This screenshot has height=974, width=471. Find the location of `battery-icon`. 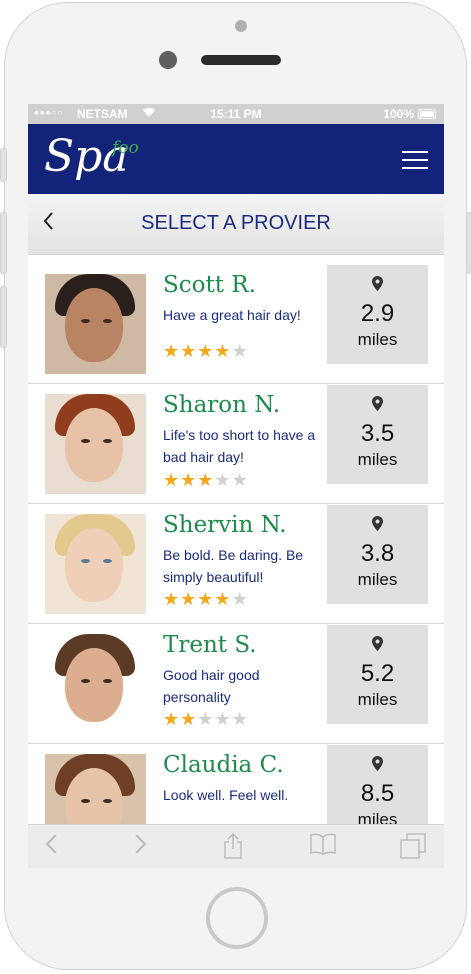

battery-icon is located at coordinates (427, 114).